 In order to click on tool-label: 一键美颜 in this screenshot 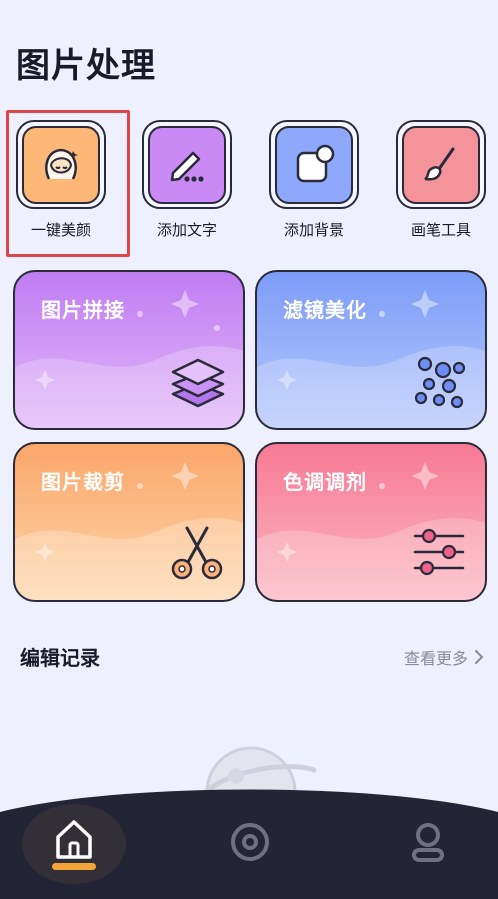, I will do `click(60, 230)`.